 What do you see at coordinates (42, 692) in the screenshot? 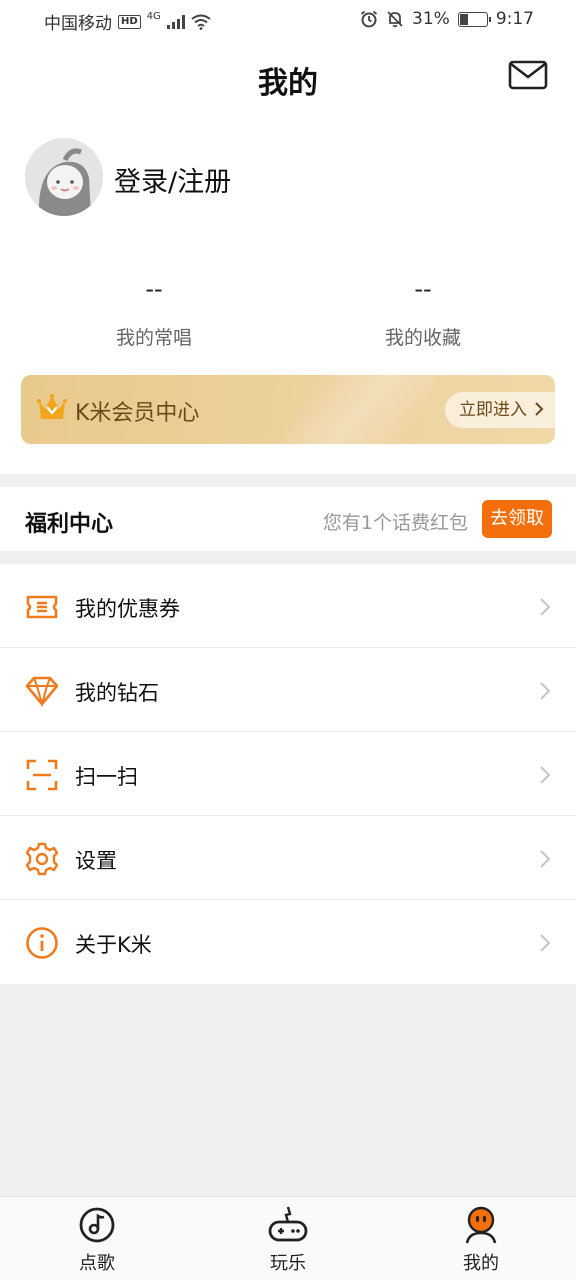
I see `diamond-icon` at bounding box center [42, 692].